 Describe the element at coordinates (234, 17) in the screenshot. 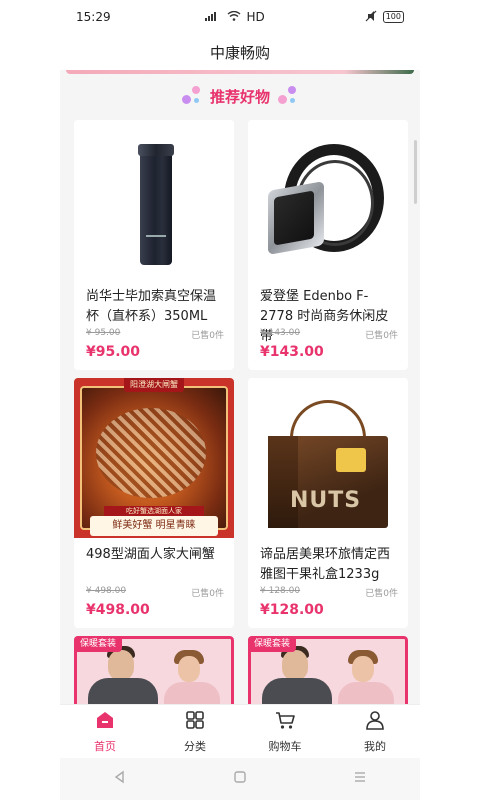

I see `wifi-icon` at that location.